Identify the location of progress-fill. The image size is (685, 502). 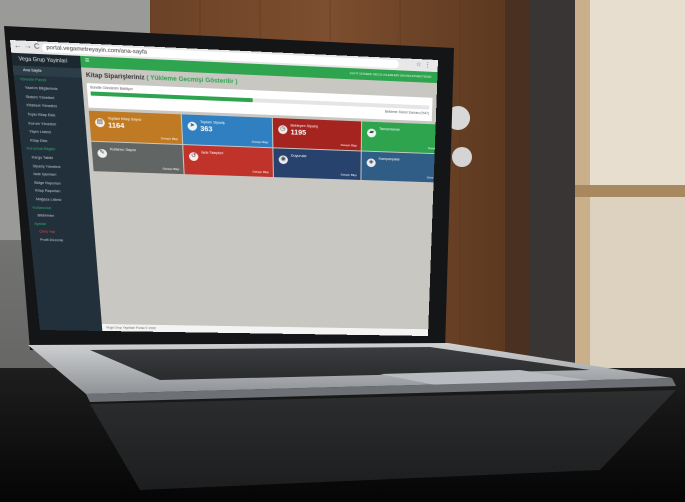
(172, 97).